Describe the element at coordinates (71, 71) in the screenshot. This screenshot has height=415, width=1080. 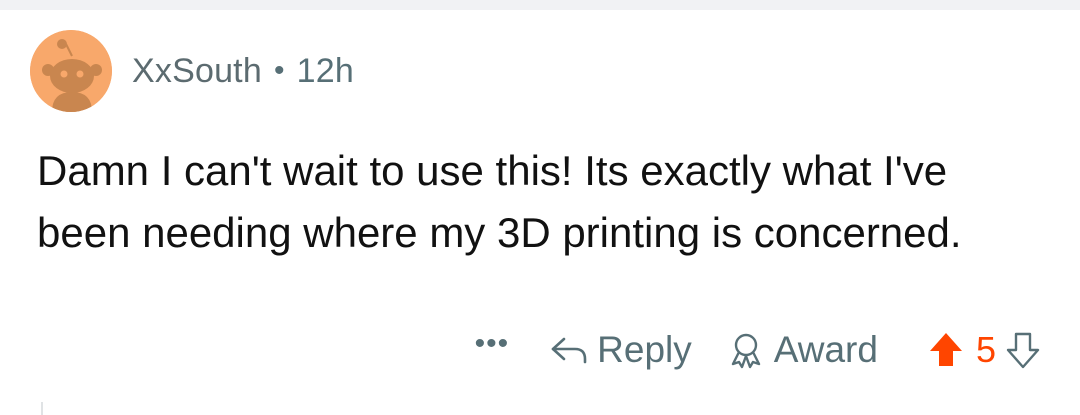
I see `snoo-avatar-icon` at that location.